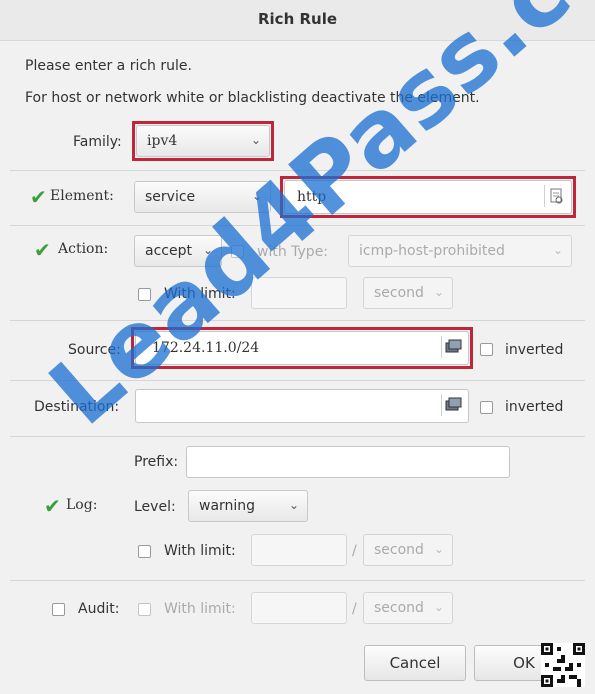  What do you see at coordinates (200, 609) in the screenshot?
I see `audit-limit-label: With limit:` at bounding box center [200, 609].